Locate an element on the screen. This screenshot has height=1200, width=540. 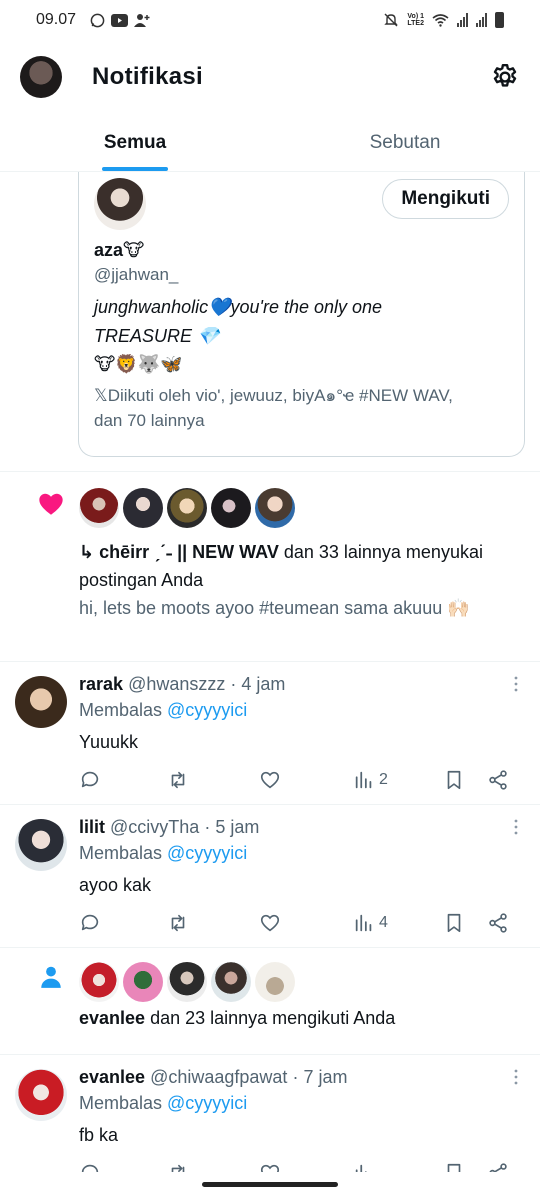
person-icon is located at coordinates (51, 977).